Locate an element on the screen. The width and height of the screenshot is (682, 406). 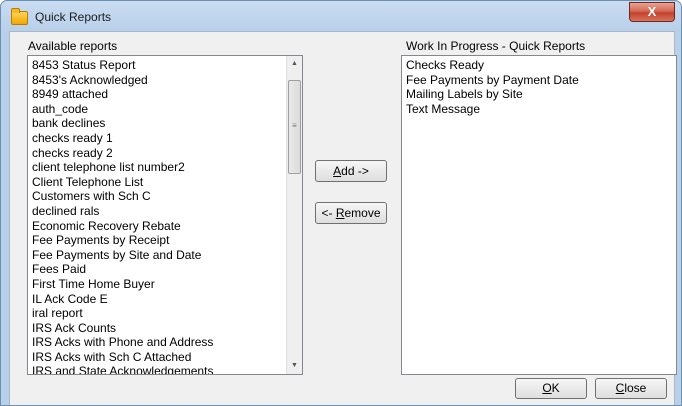
window-title: Quick Reports is located at coordinates (73, 17).